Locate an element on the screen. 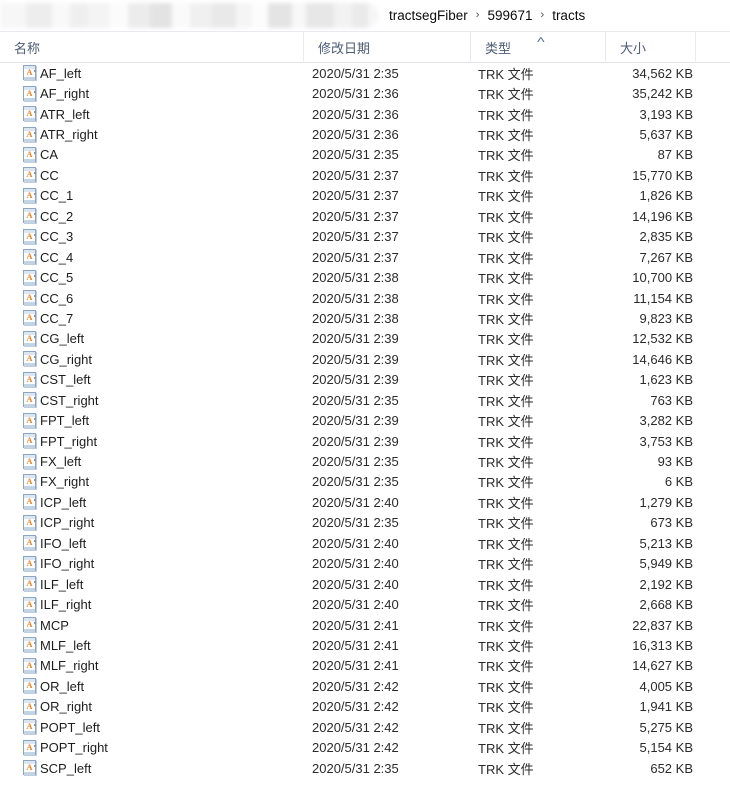 This screenshot has height=797, width=730. table-row: A FX_left 2020/5/31 2:35 TRK 文件 93 KB is located at coordinates (365, 461).